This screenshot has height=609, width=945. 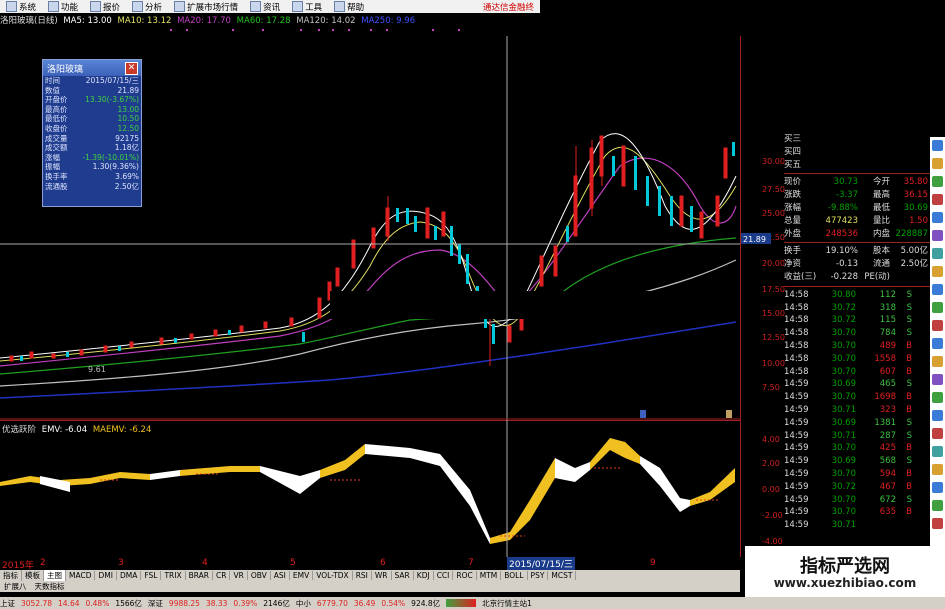 I want to click on tab-indicator: MACD, so click(x=81, y=575).